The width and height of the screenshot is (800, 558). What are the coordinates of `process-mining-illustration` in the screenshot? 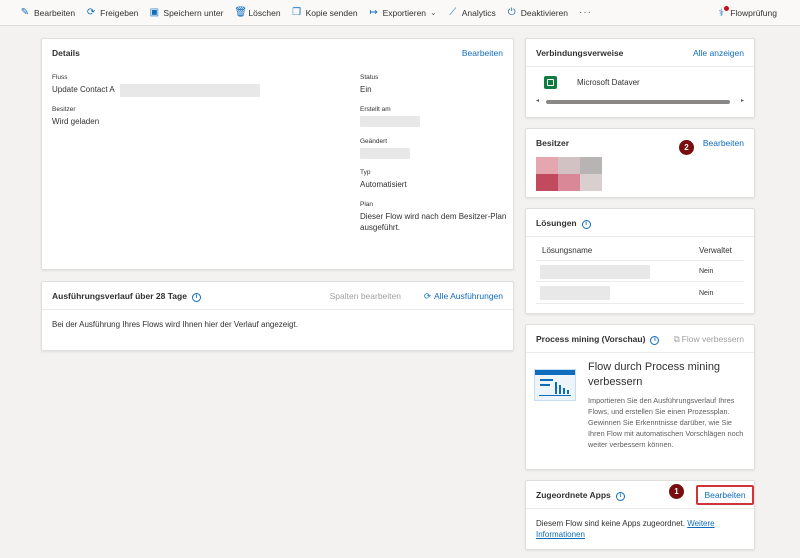 It's located at (555, 385).